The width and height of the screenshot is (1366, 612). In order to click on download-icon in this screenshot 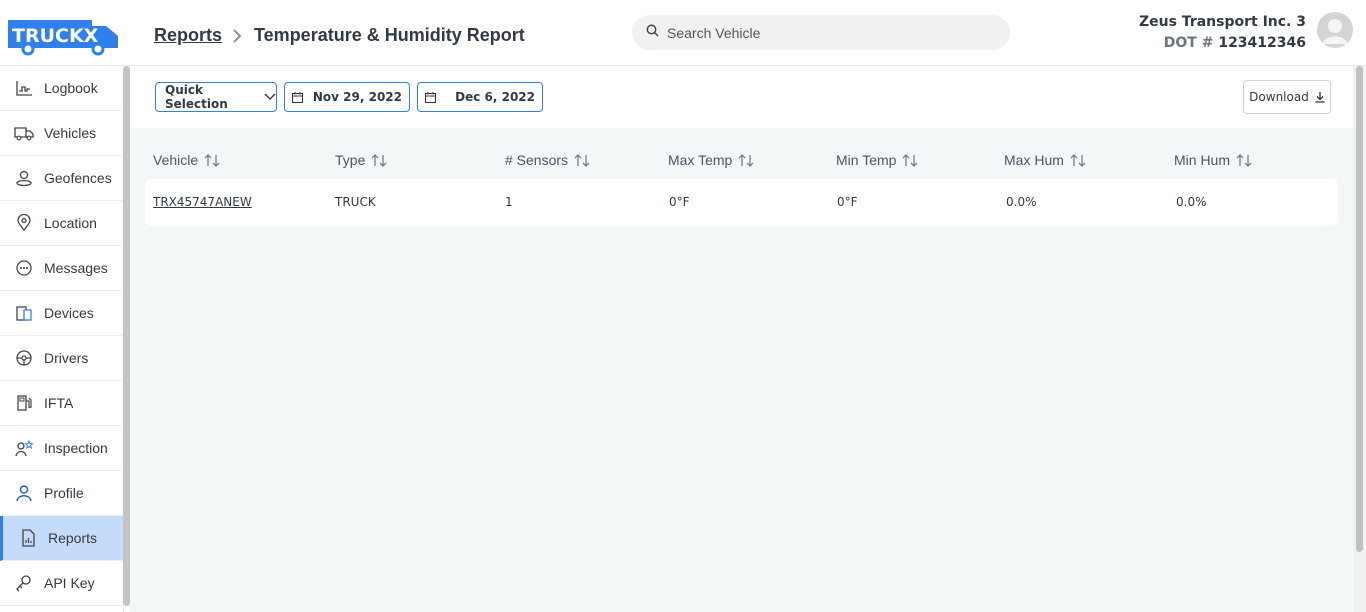, I will do `click(1320, 97)`.